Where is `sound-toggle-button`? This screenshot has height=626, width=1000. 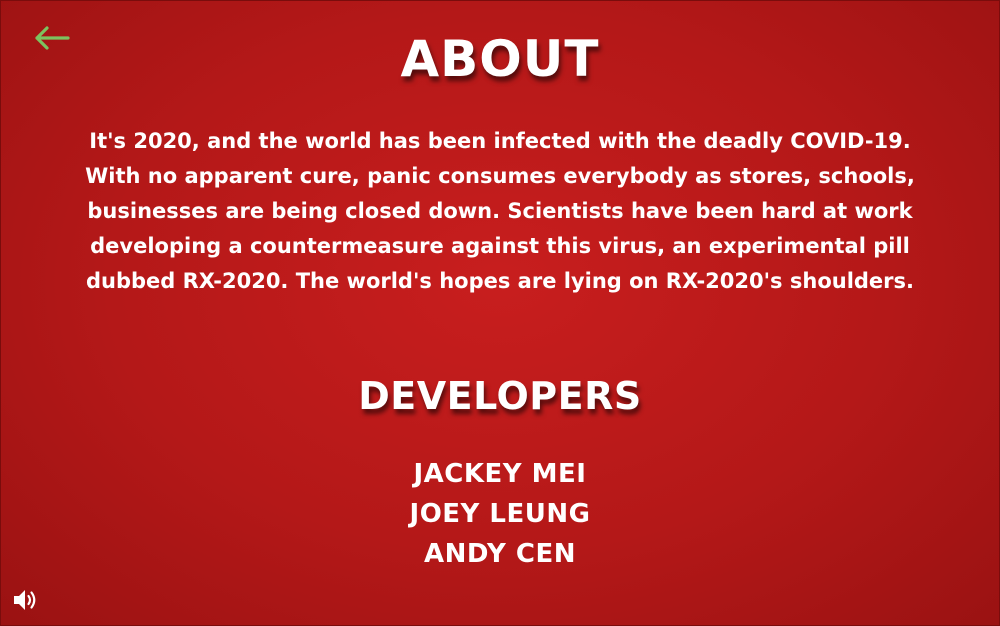
sound-toggle-button is located at coordinates (26, 600).